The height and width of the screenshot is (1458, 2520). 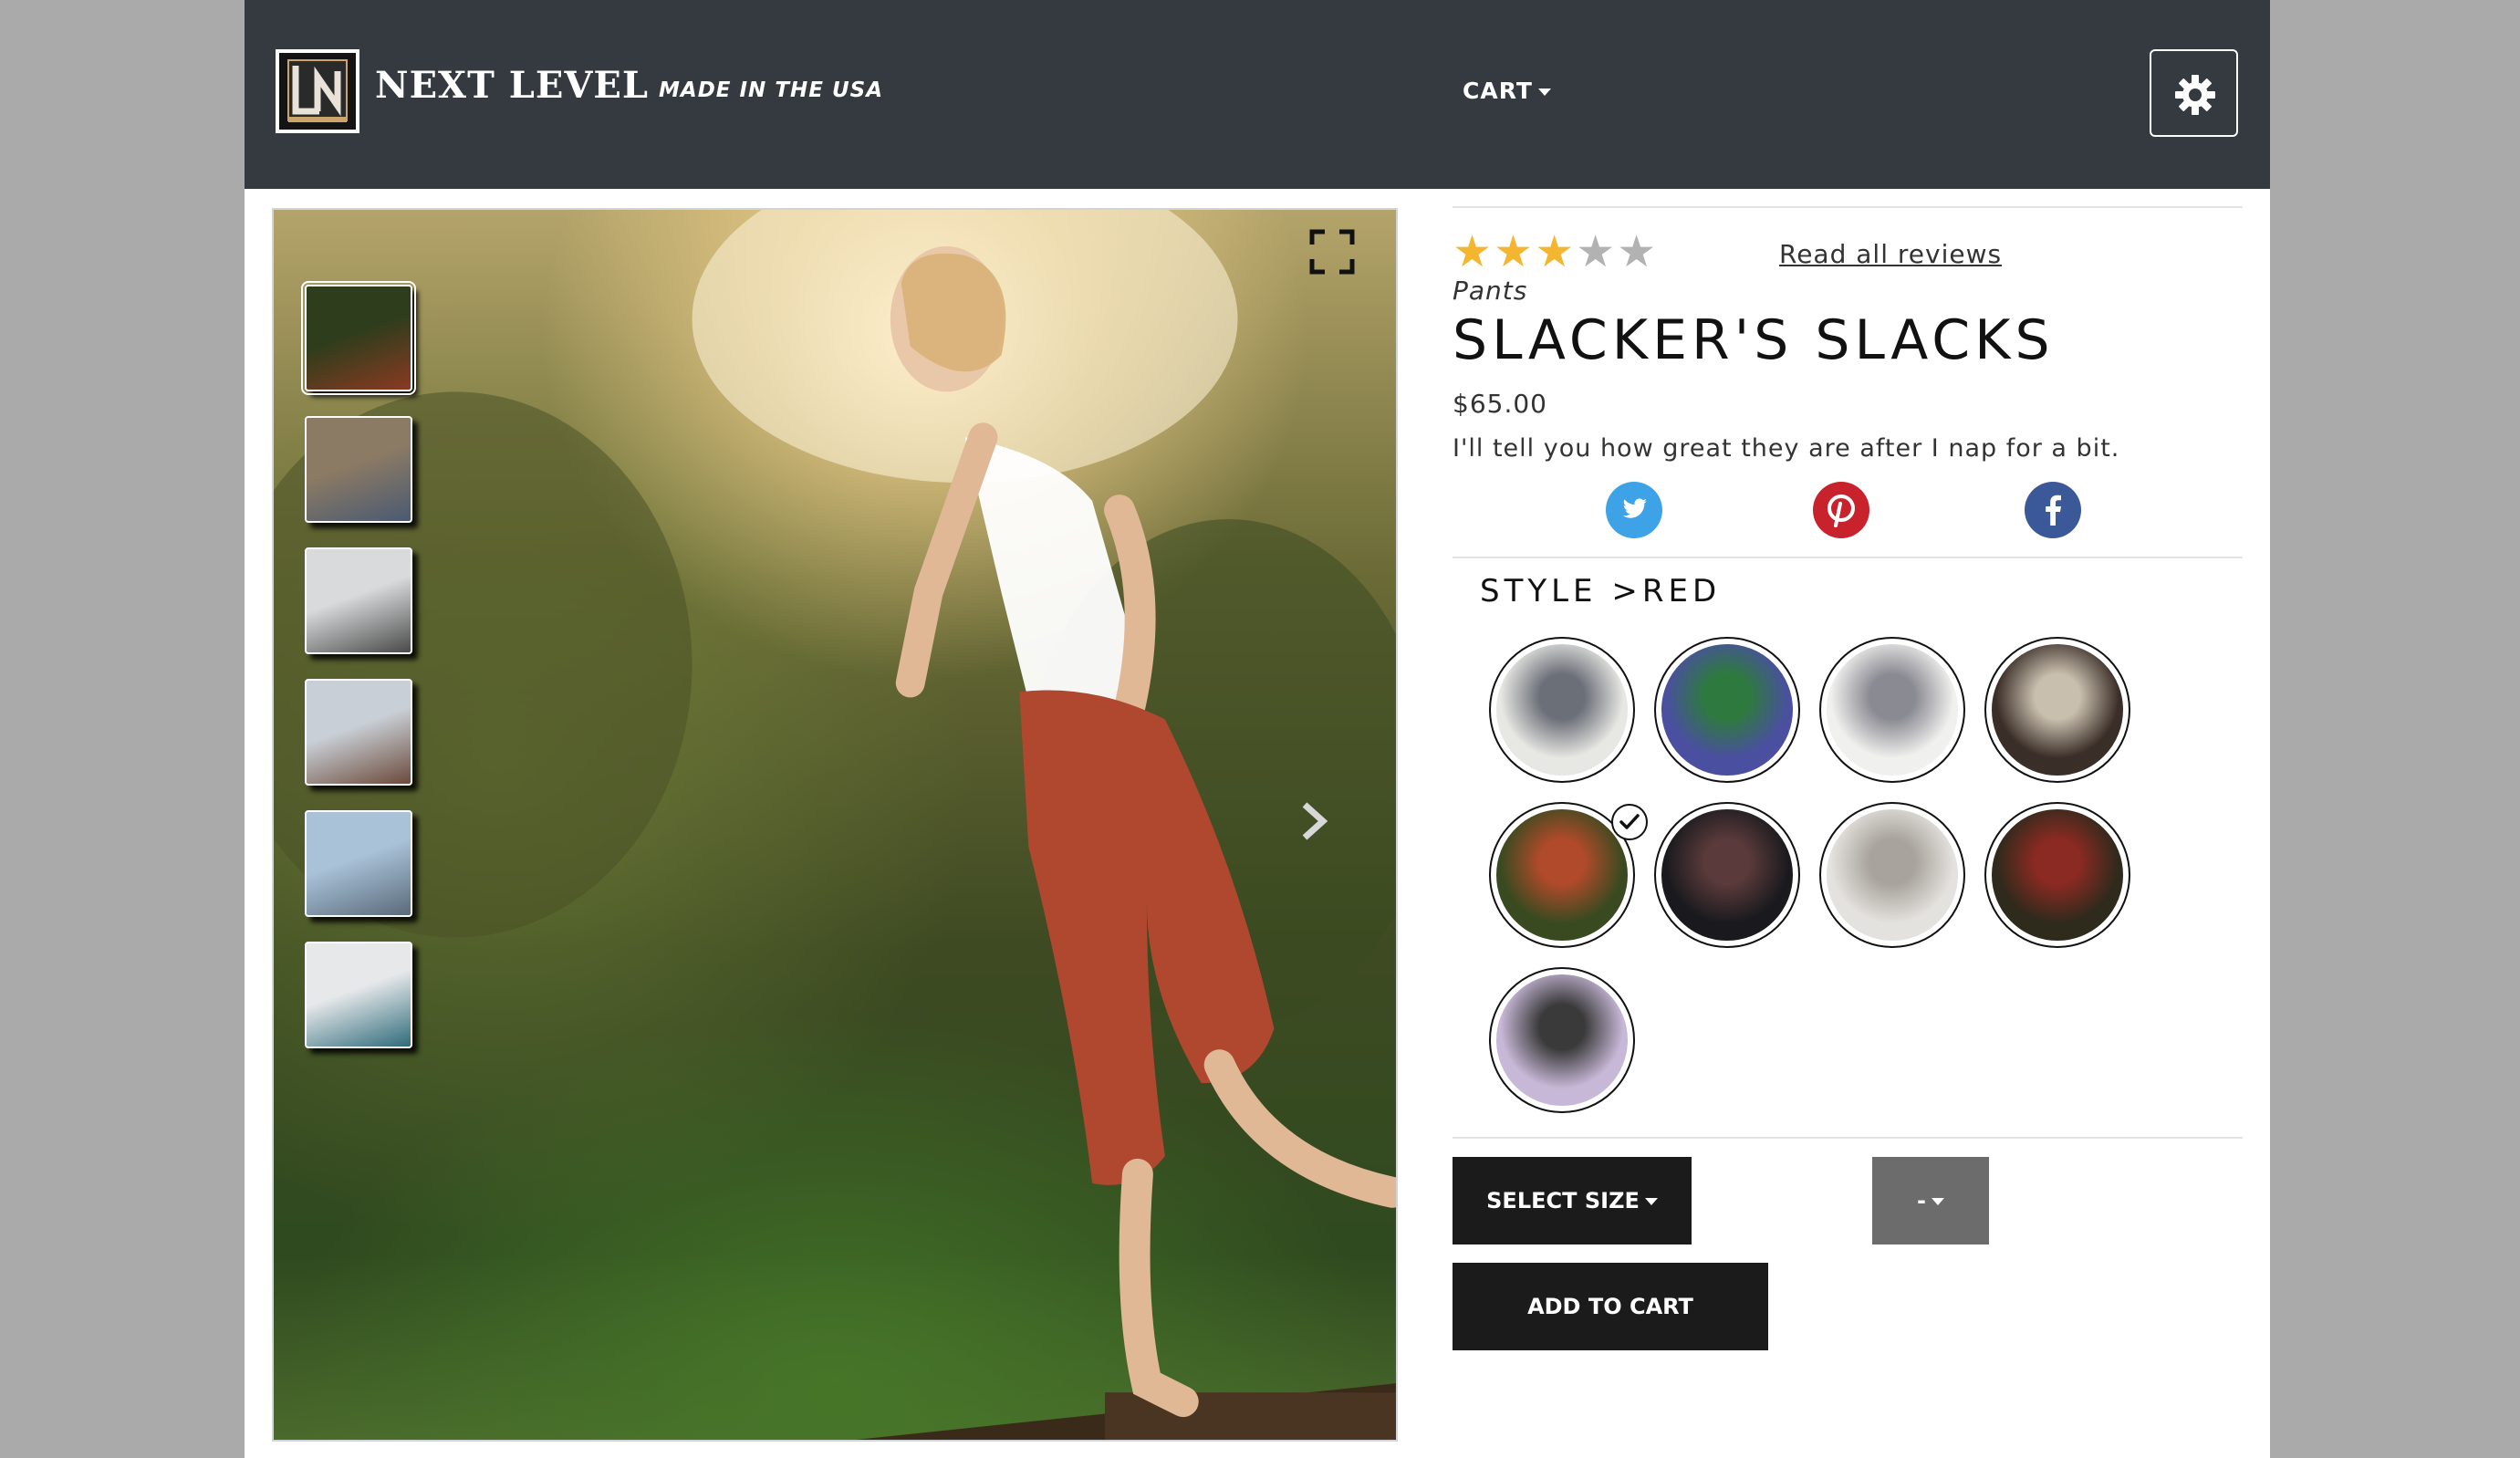 What do you see at coordinates (1500, 404) in the screenshot?
I see `product-price: $65.00` at bounding box center [1500, 404].